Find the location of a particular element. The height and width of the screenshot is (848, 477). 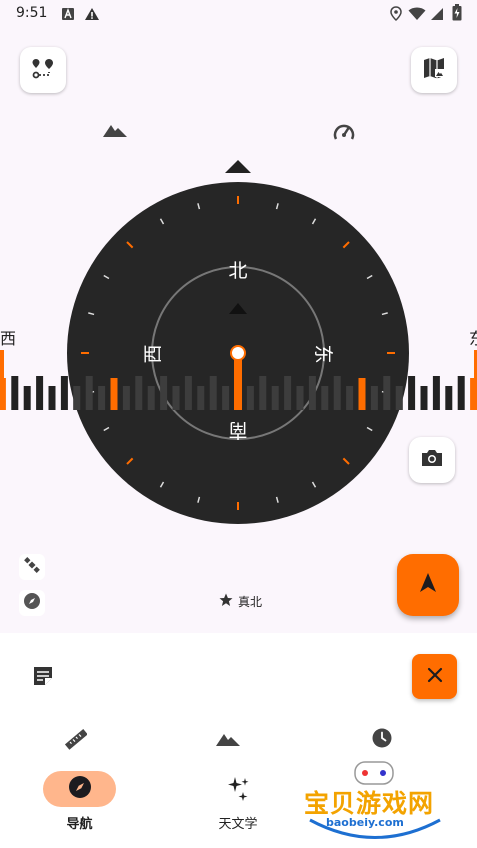

satellite-button is located at coordinates (32, 567).